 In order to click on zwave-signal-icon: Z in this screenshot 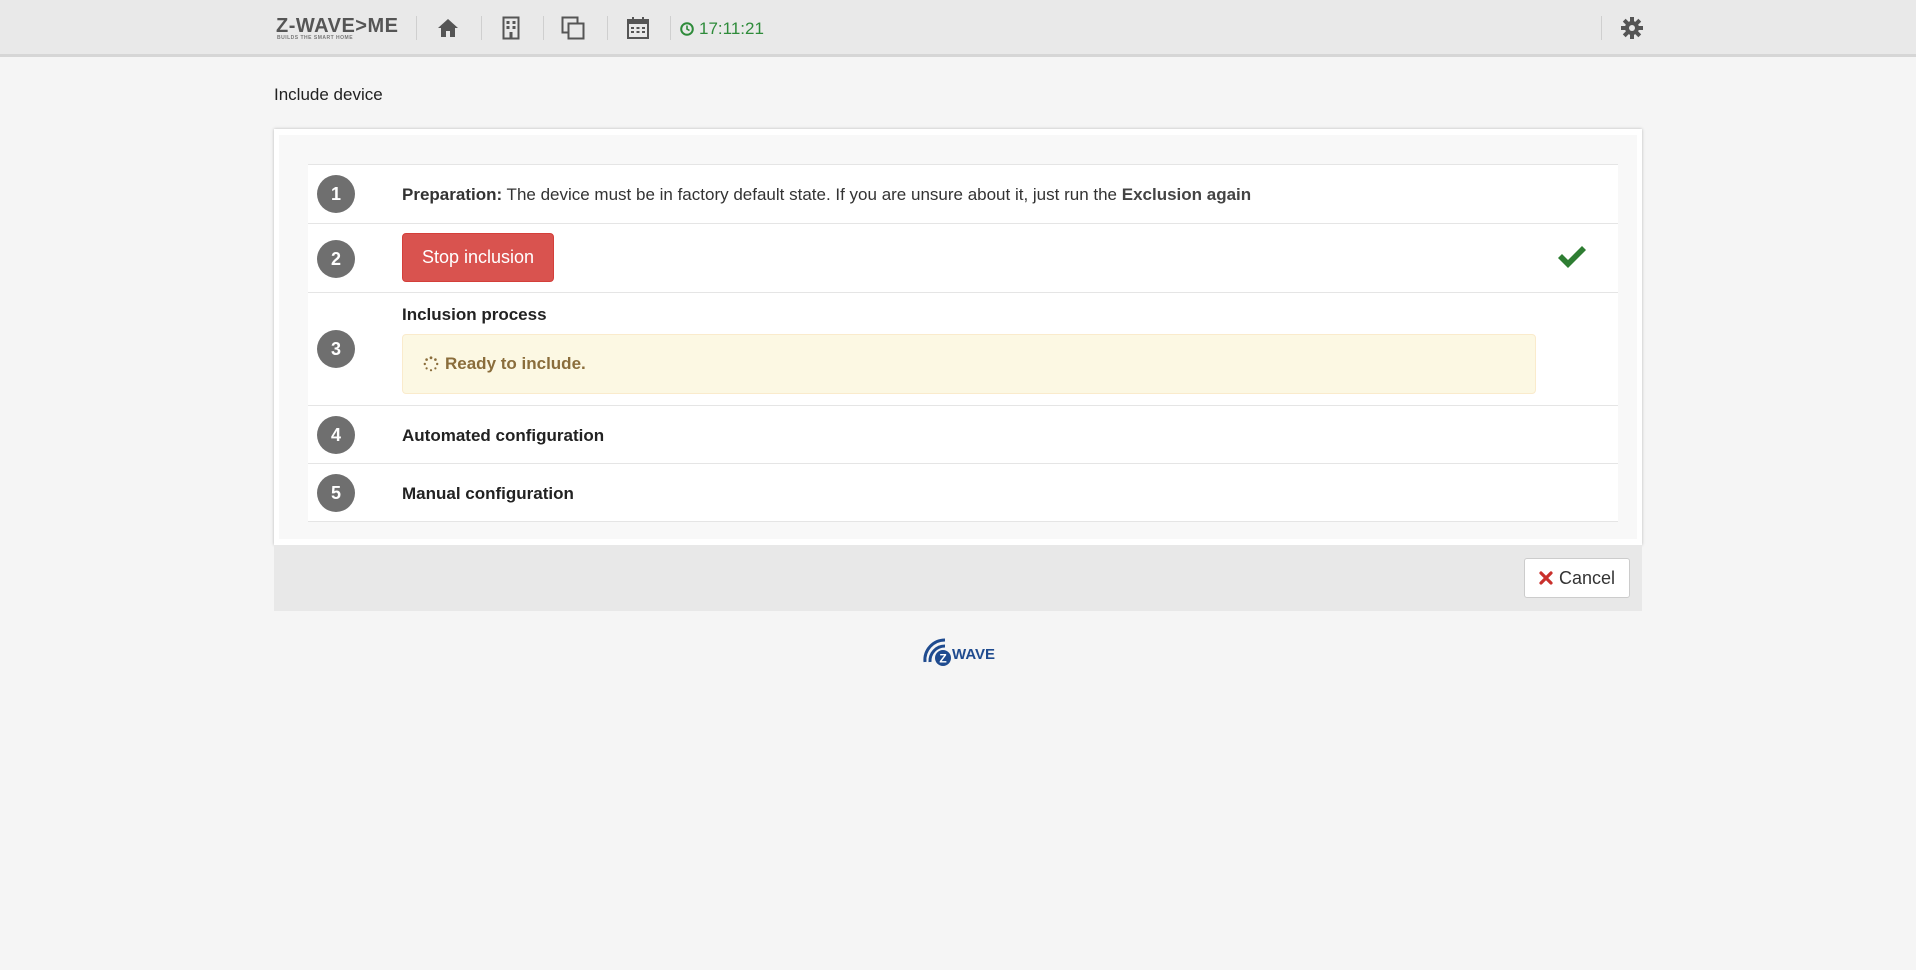, I will do `click(937, 652)`.